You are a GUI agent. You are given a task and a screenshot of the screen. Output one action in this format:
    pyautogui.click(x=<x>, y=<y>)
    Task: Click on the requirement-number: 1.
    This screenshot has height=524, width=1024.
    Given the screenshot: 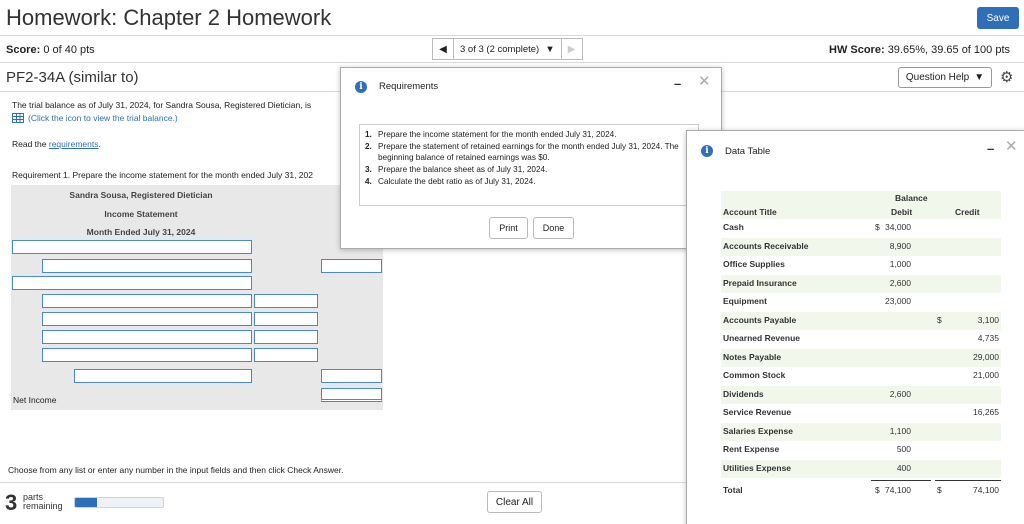 What is the action you would take?
    pyautogui.click(x=368, y=134)
    